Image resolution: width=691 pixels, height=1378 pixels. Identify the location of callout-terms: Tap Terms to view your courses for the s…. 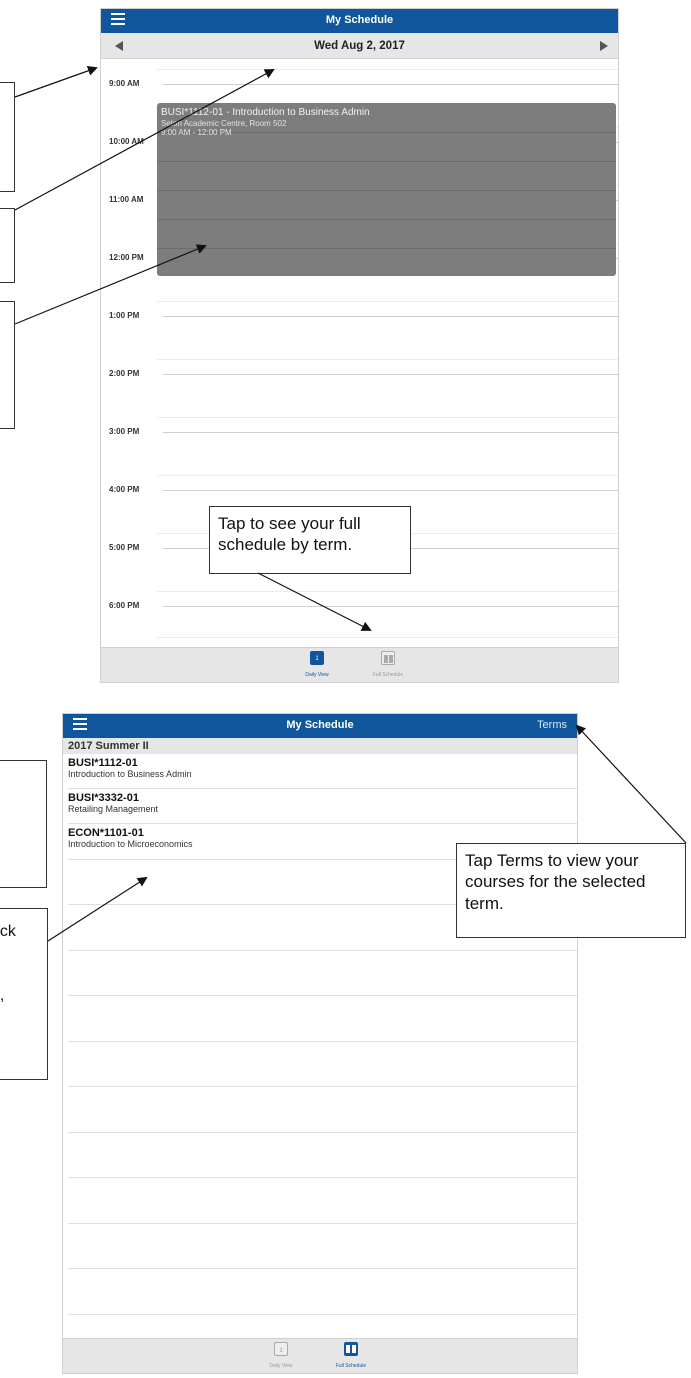
(571, 890).